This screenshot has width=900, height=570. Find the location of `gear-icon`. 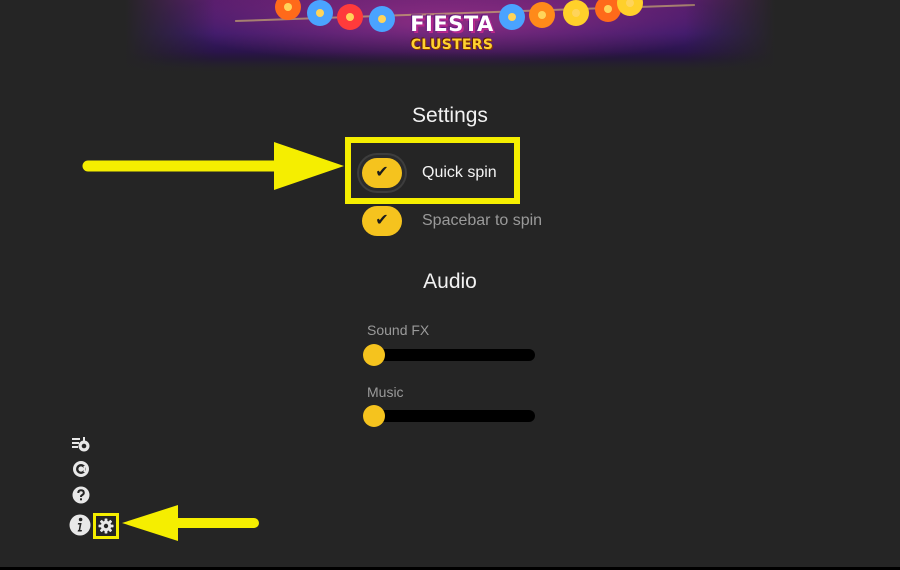

gear-icon is located at coordinates (106, 526).